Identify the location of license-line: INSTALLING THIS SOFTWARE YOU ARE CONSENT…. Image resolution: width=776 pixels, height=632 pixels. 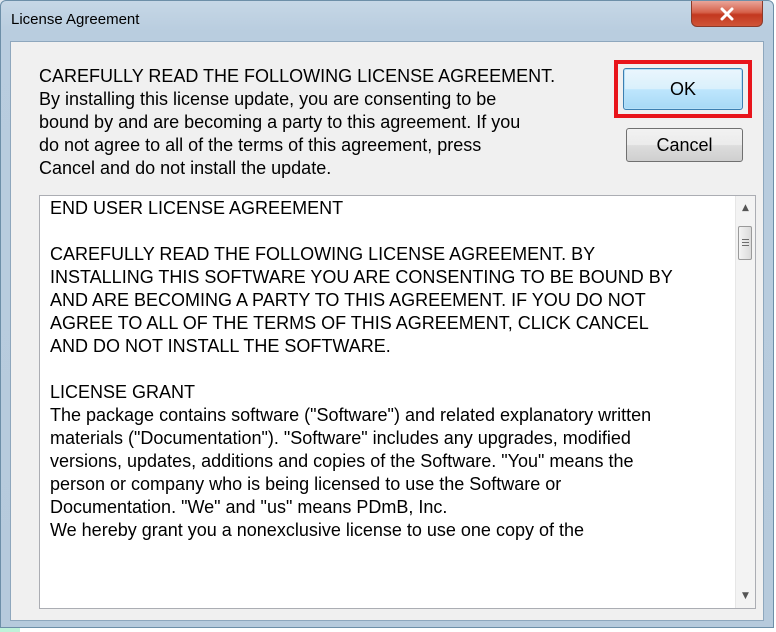
(361, 277).